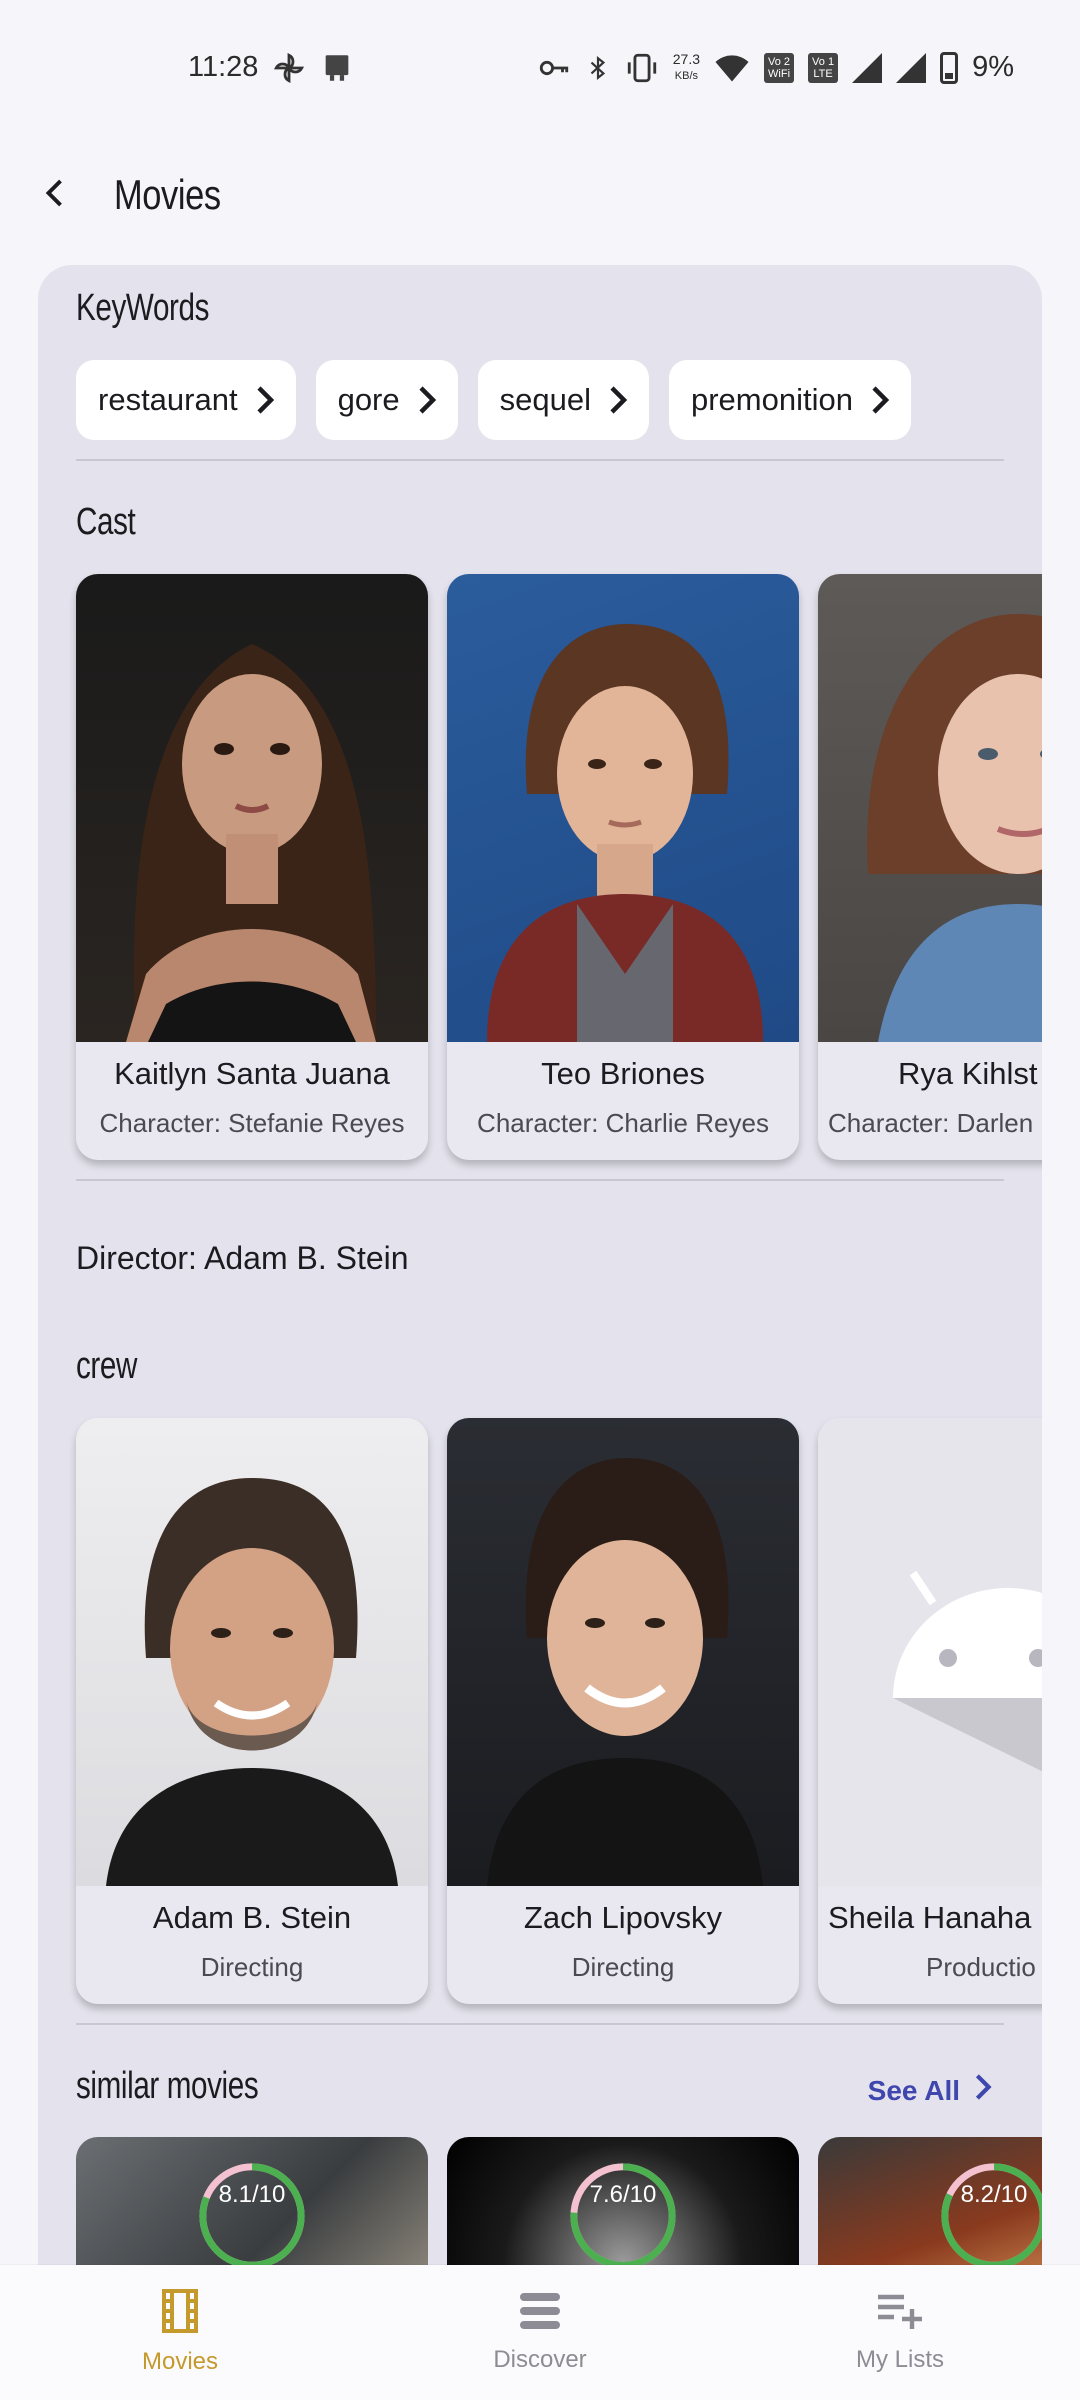 The width and height of the screenshot is (1080, 2400). I want to click on volte-badge: Vo 1 LTE, so click(823, 67).